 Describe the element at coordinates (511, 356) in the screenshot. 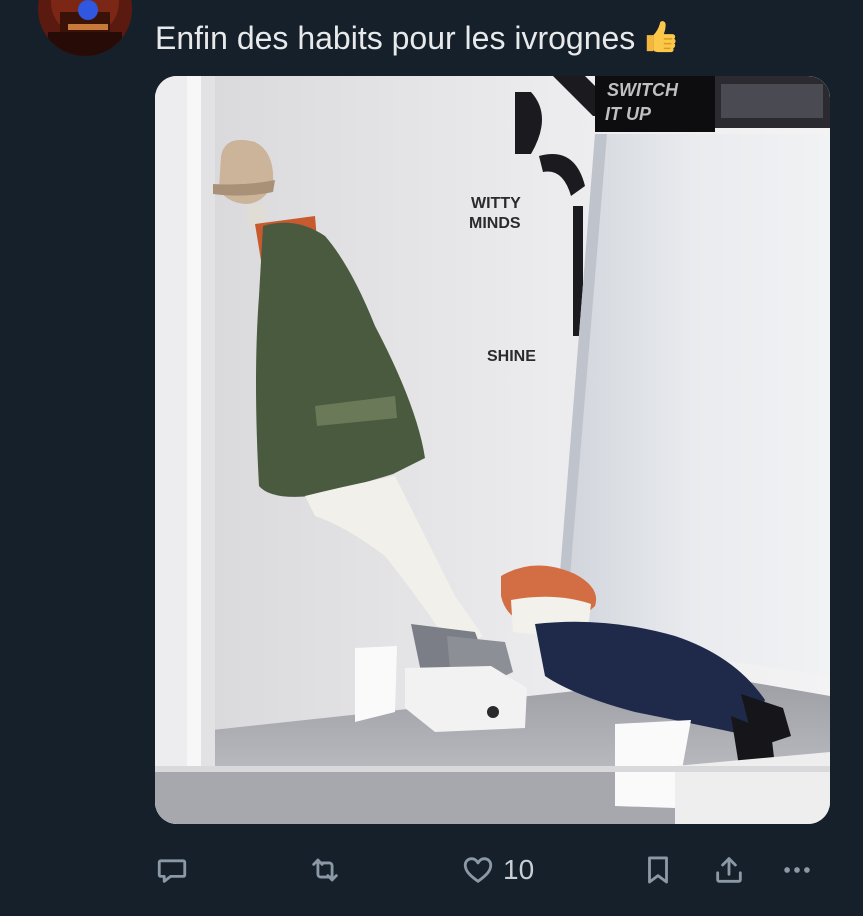

I see `sign-shine: SHINE` at that location.